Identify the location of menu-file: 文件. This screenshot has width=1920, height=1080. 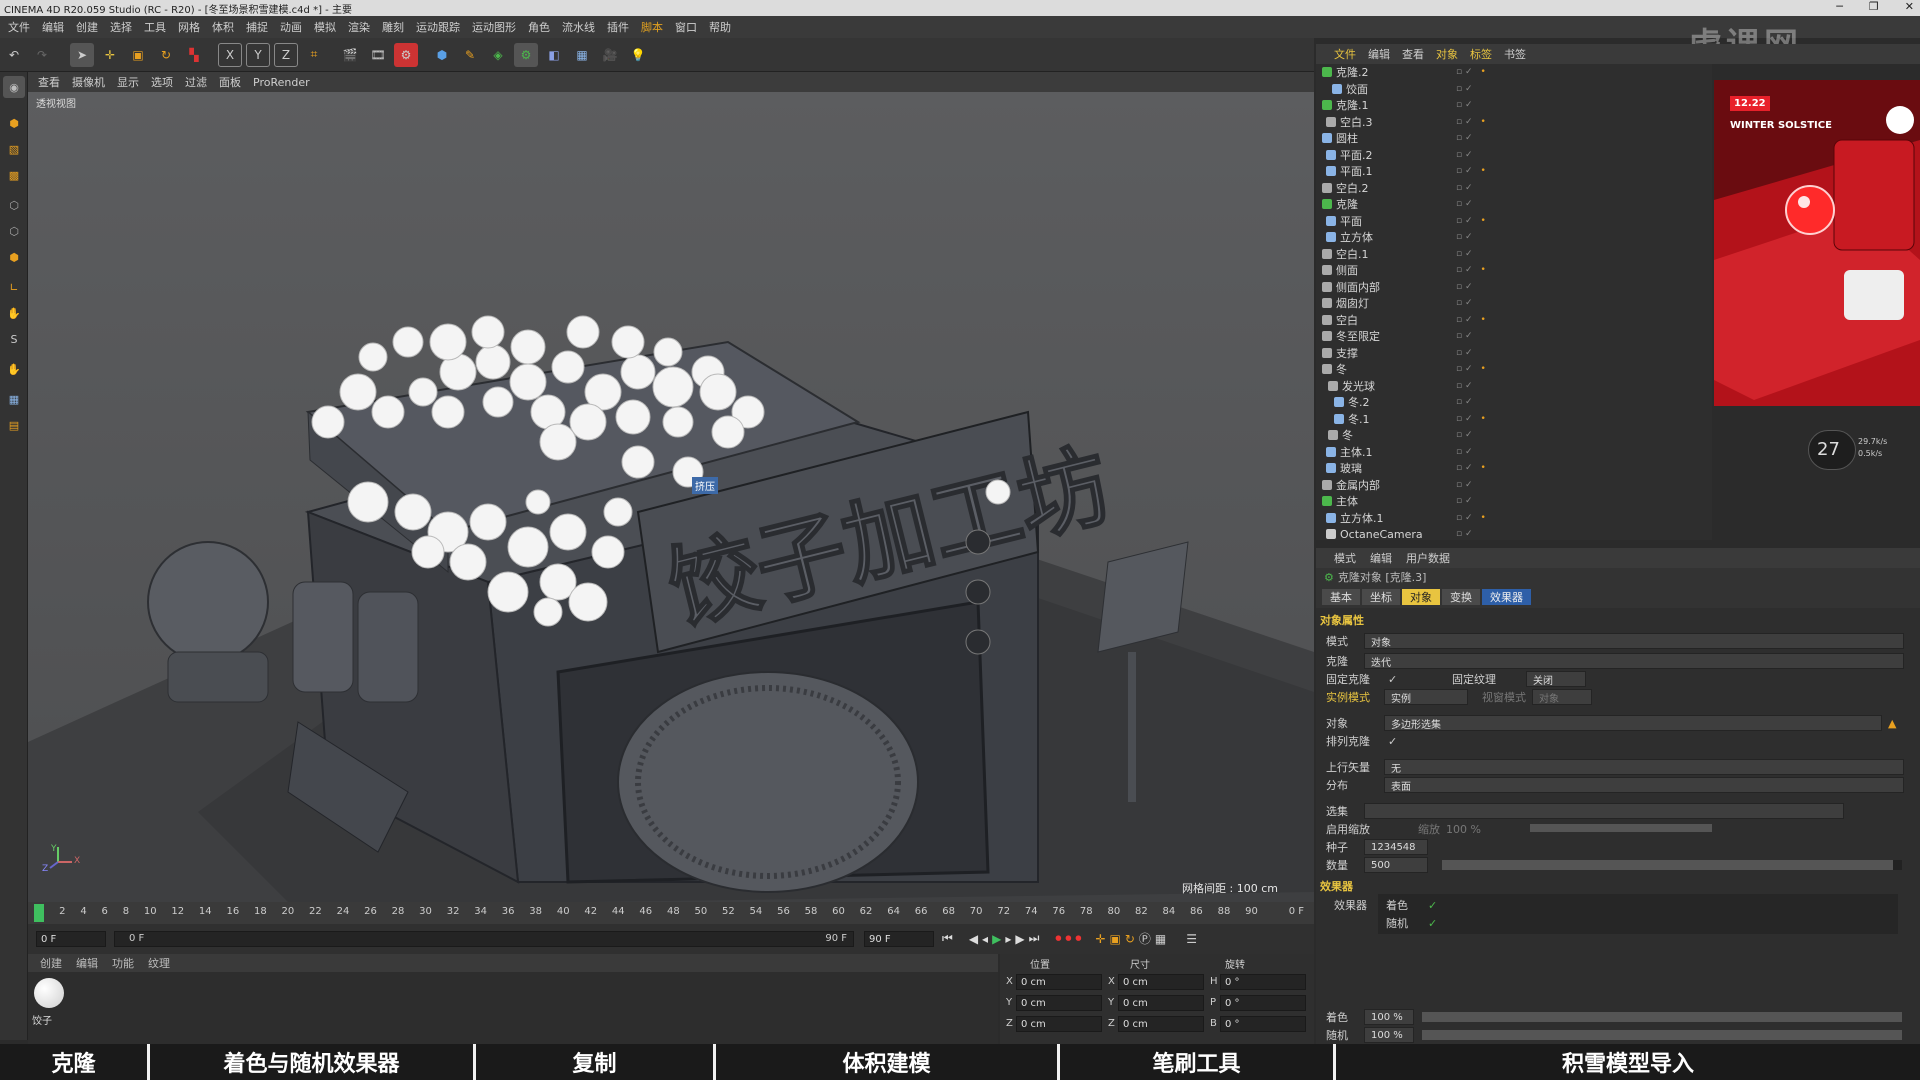
(19, 27).